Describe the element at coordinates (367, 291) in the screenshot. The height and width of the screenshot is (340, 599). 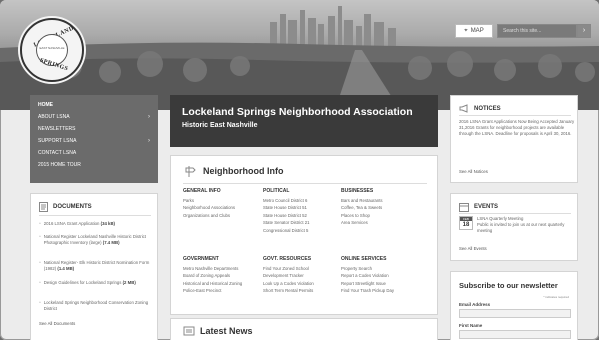
I see `info-link: Find Your Trash Pickup Day` at that location.